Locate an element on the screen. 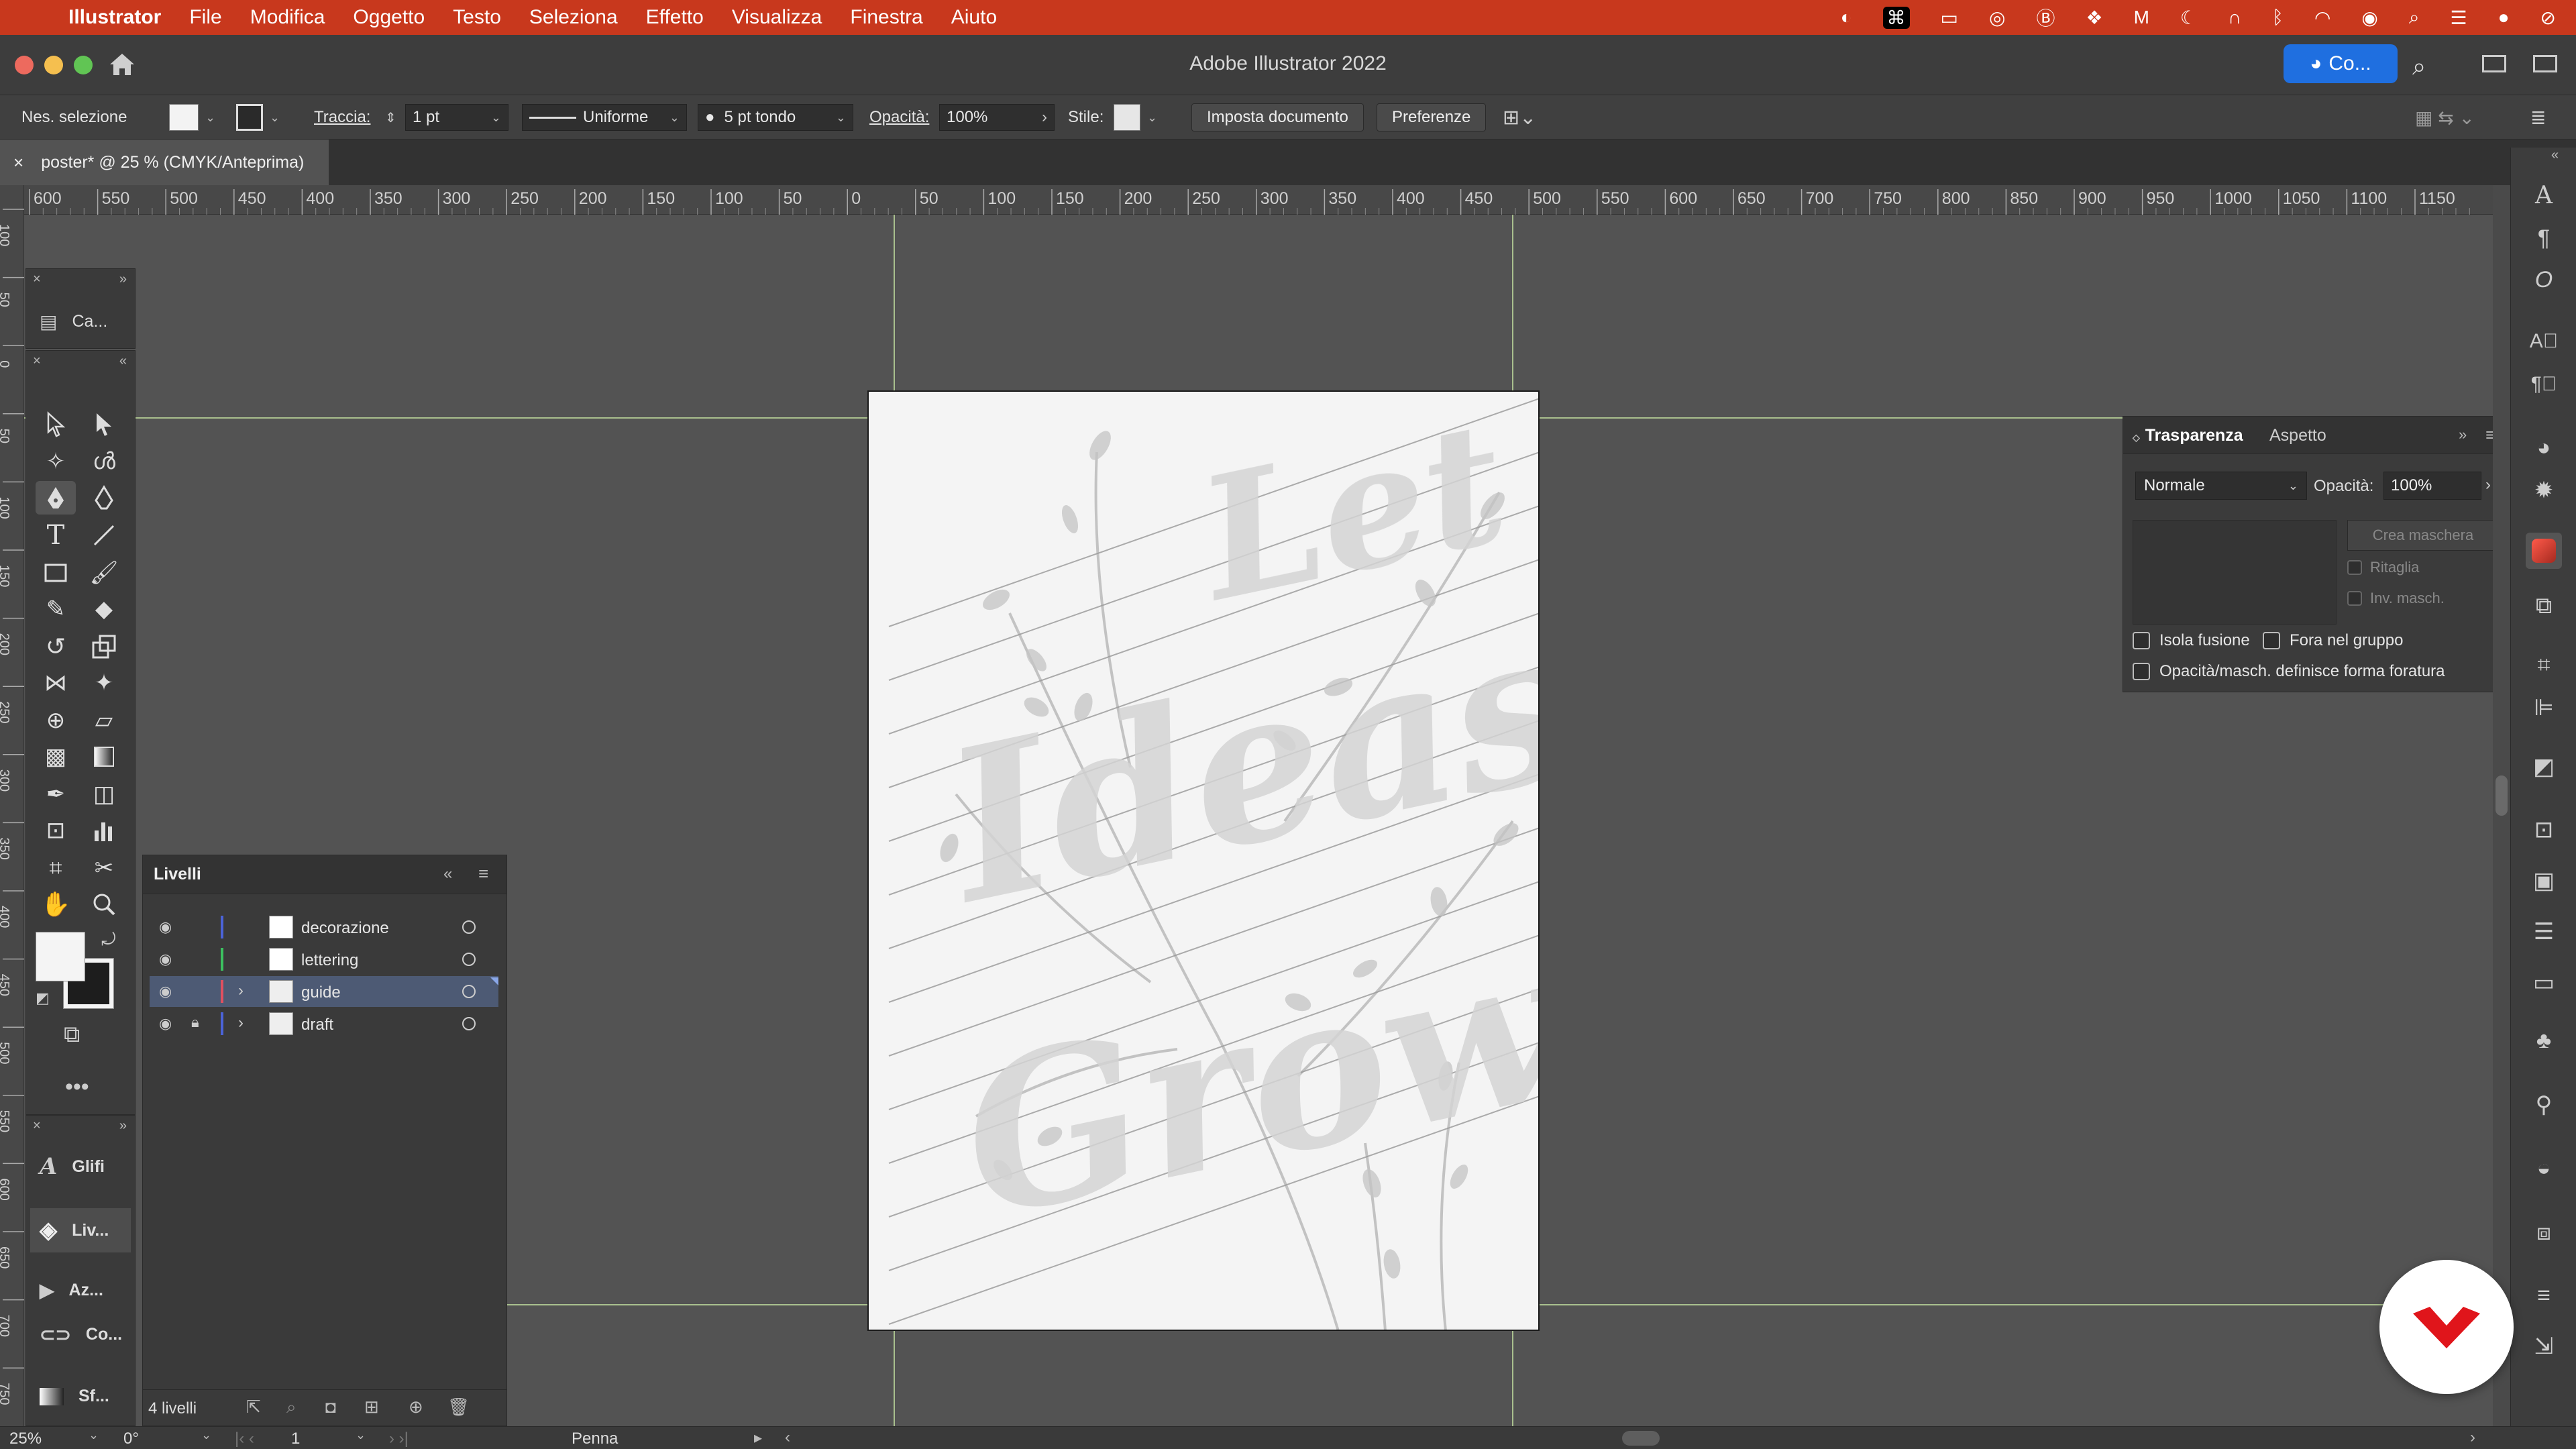  layer-name: lettering is located at coordinates (329, 960).